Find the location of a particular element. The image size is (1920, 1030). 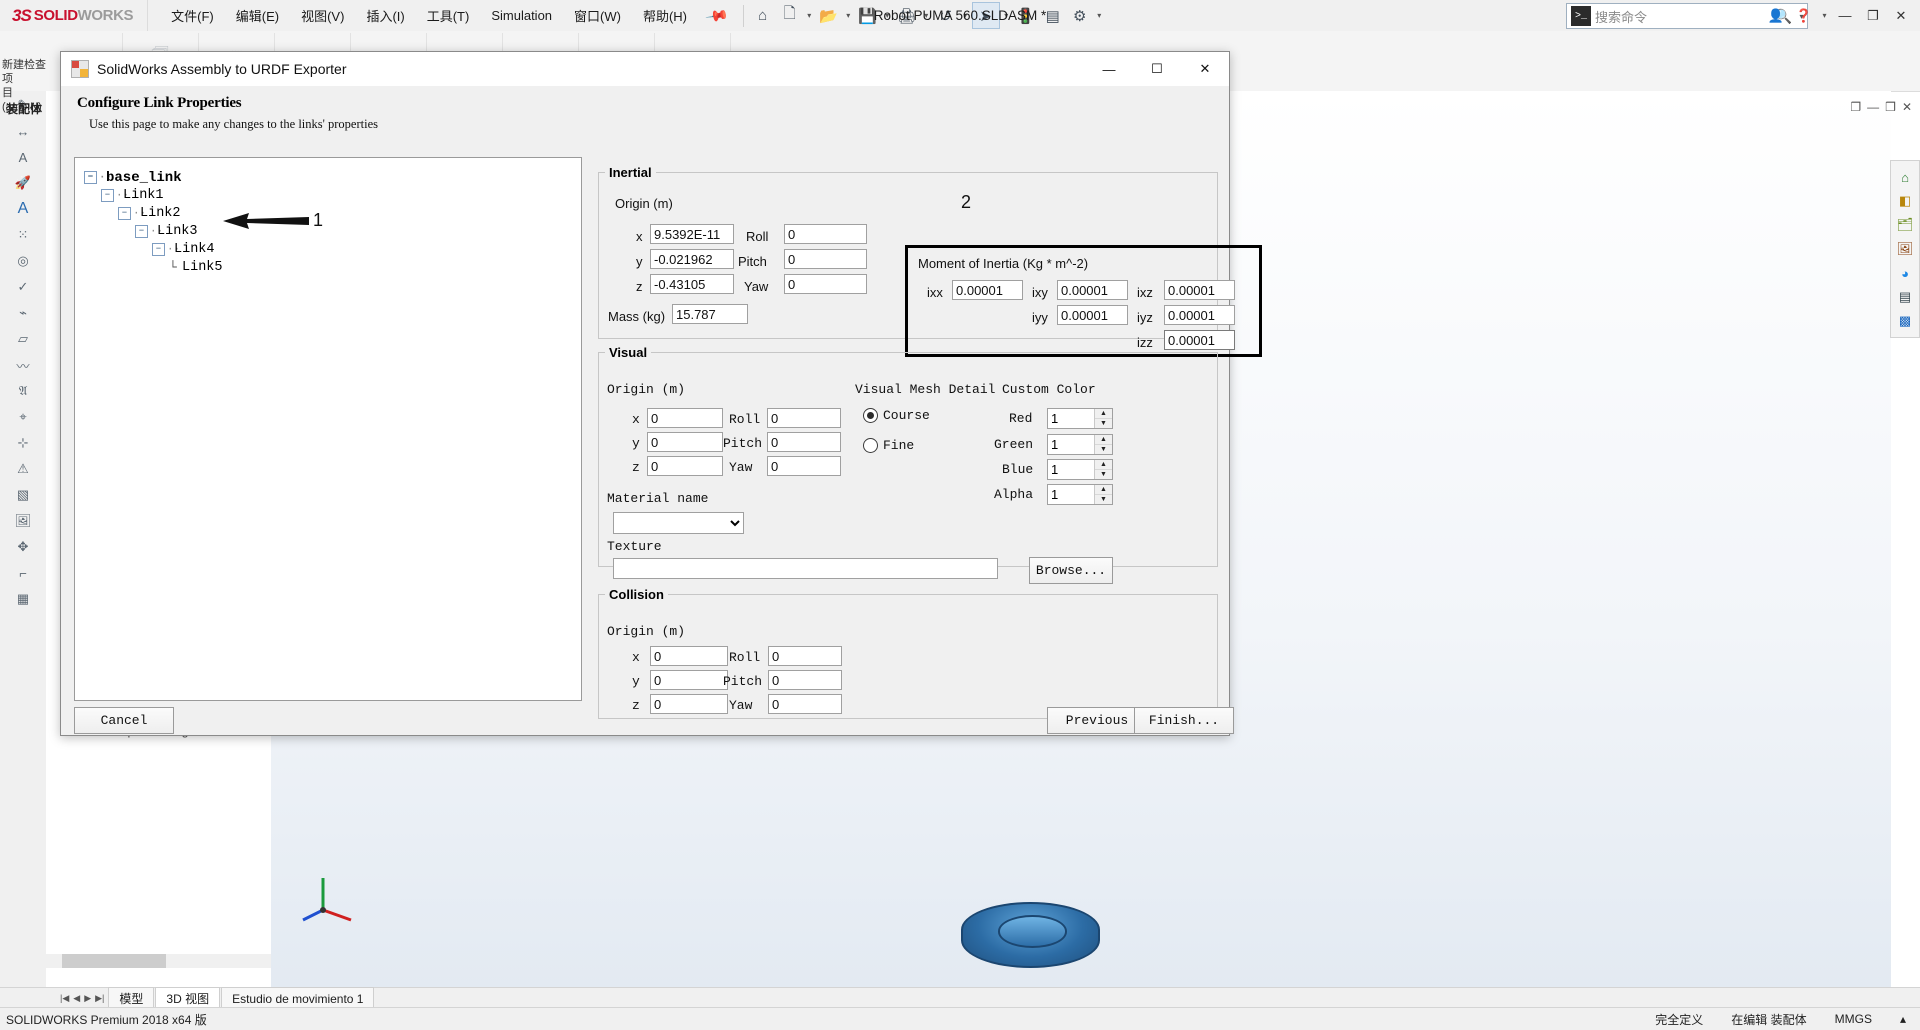

color-green-stepper: ▲ ▼ is located at coordinates (1080, 444).